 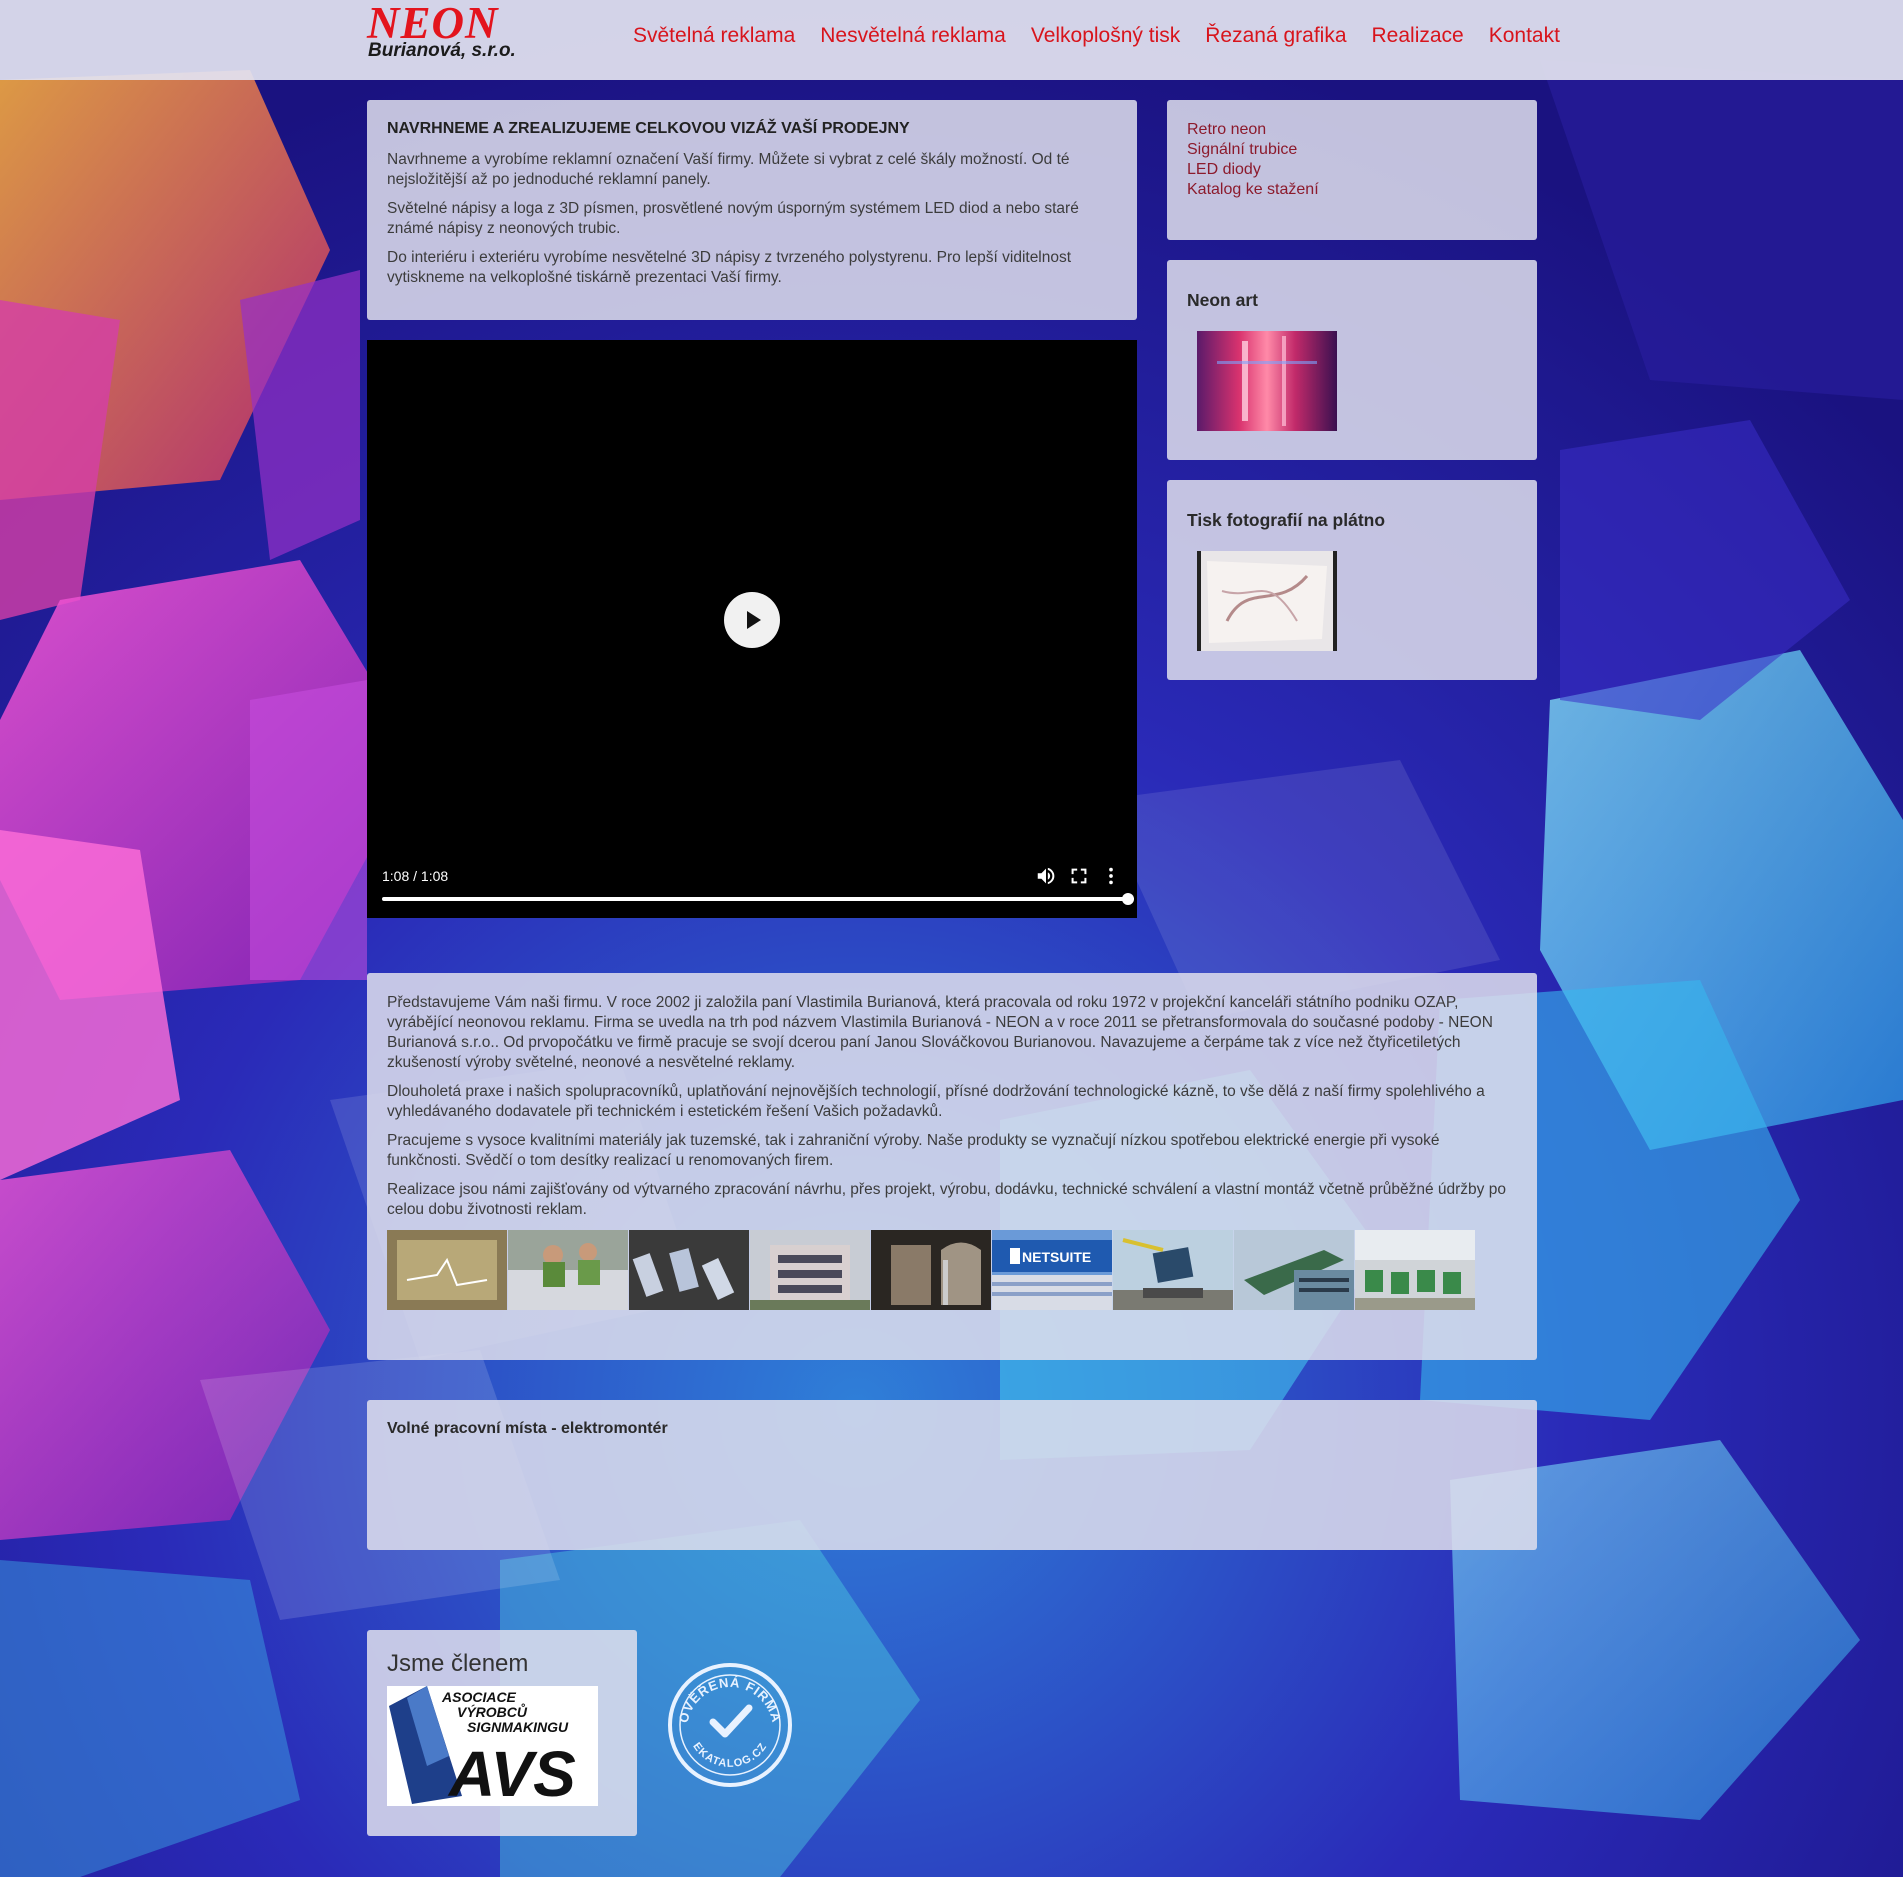 I want to click on stamp-top-text: OVĚŘENÁ FIRMA, so click(x=730, y=1700).